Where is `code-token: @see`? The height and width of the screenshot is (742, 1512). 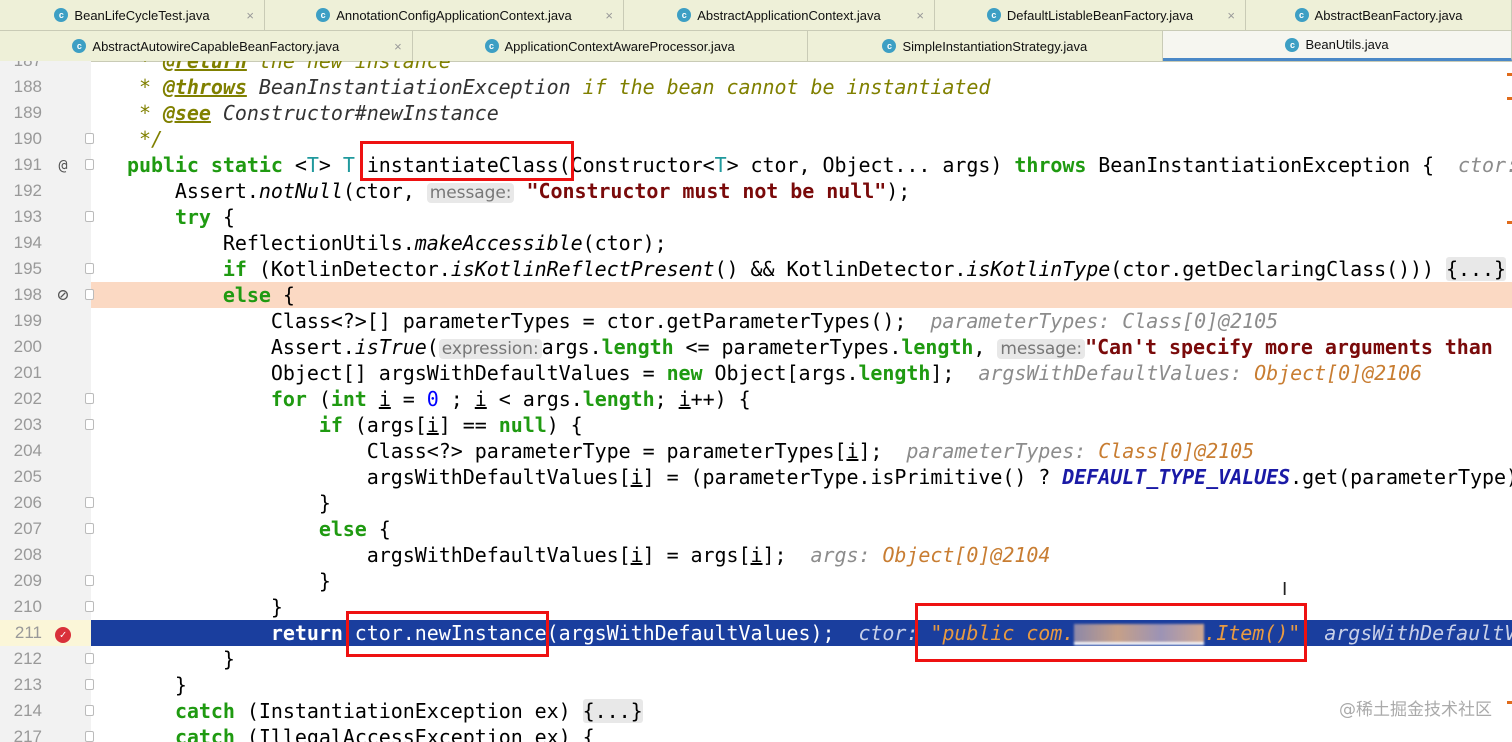
code-token: @see is located at coordinates (186, 113).